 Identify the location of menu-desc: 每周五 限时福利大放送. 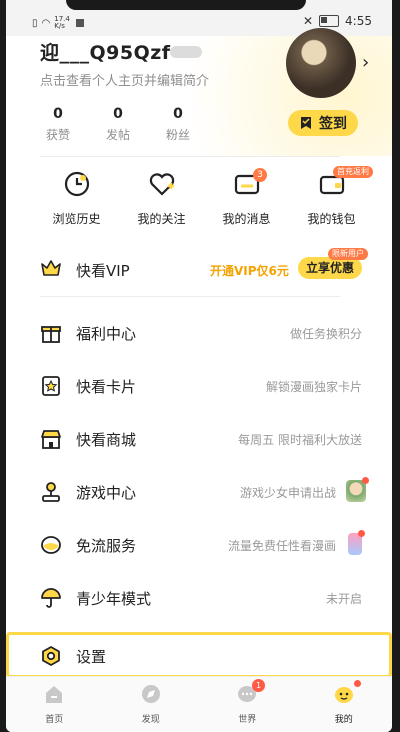
(300, 440).